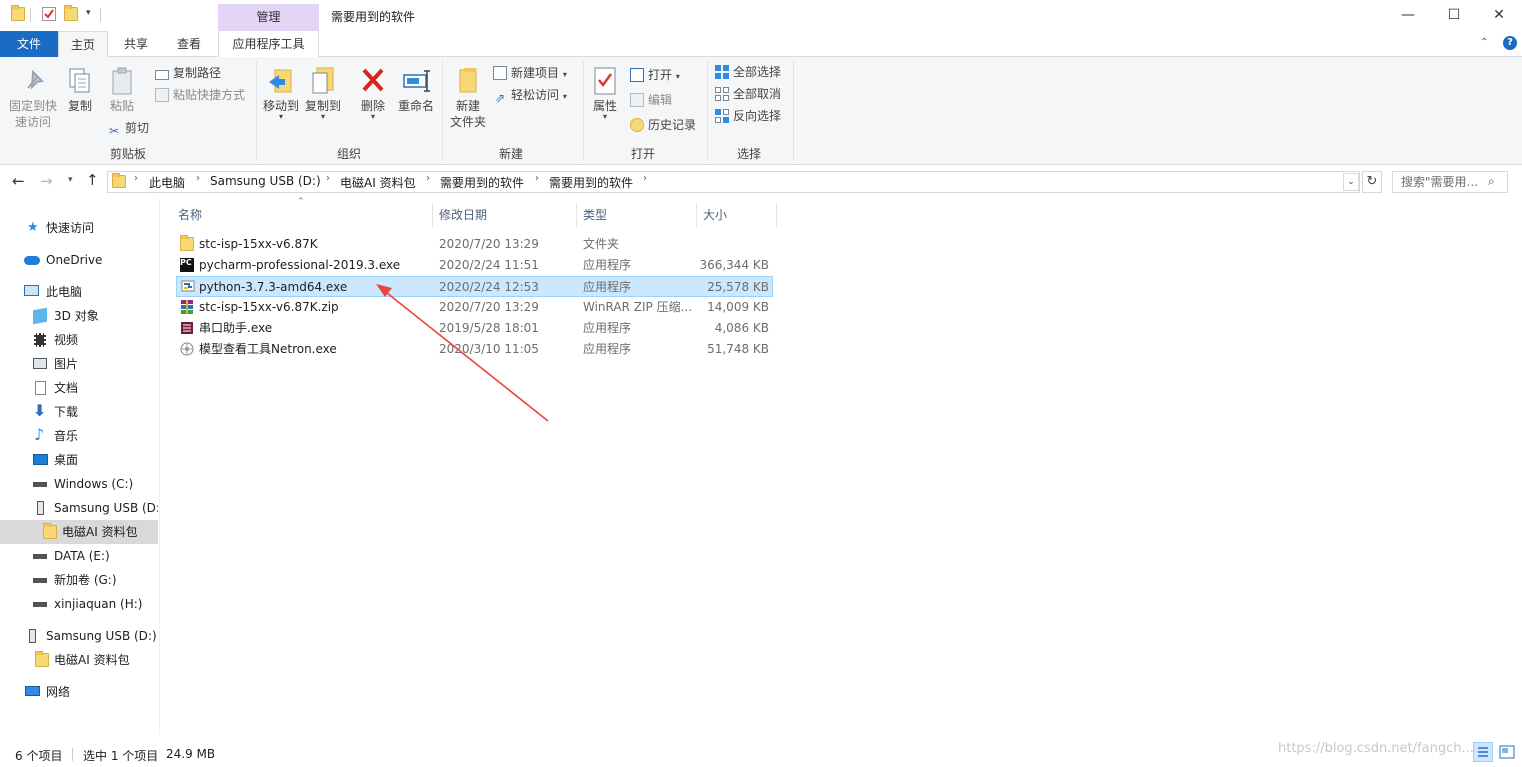 This screenshot has width=1522, height=767. I want to click on nav-drive-h: xinjiaquan (H:), so click(79, 604).